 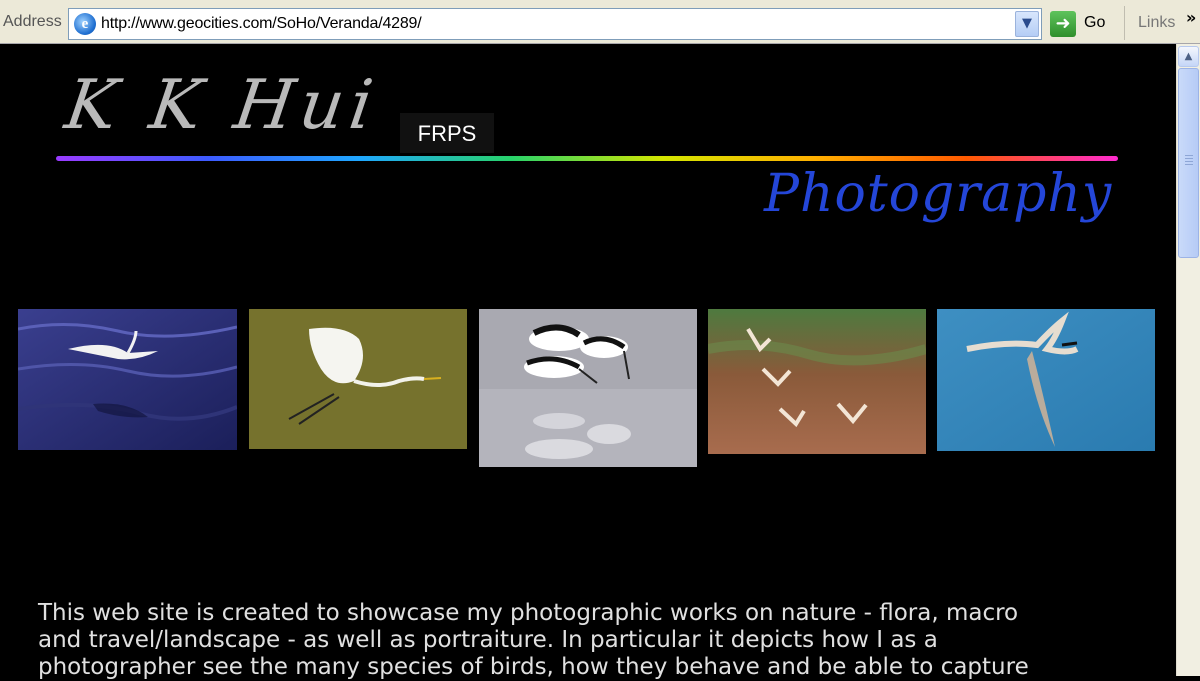 I want to click on photo-egret-water, so click(x=127, y=379).